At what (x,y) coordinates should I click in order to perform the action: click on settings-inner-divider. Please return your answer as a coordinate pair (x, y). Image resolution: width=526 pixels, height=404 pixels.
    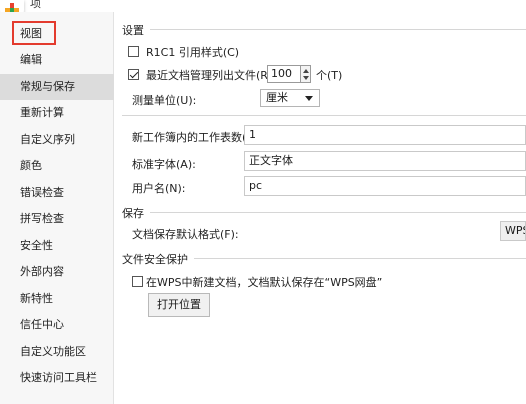
    Looking at the image, I should click on (324, 115).